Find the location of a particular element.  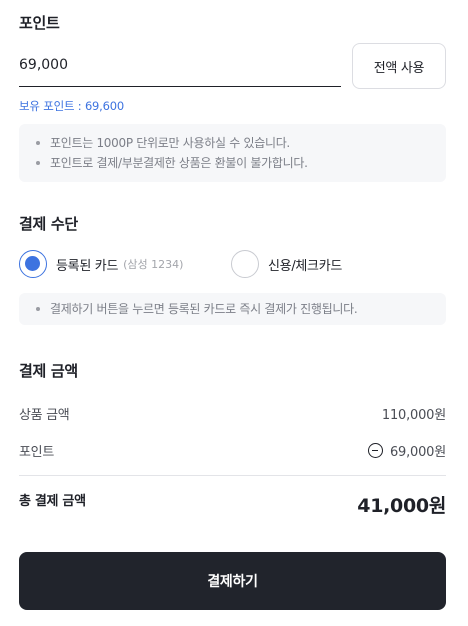

product-amount-value: 110,000원 is located at coordinates (413, 415).